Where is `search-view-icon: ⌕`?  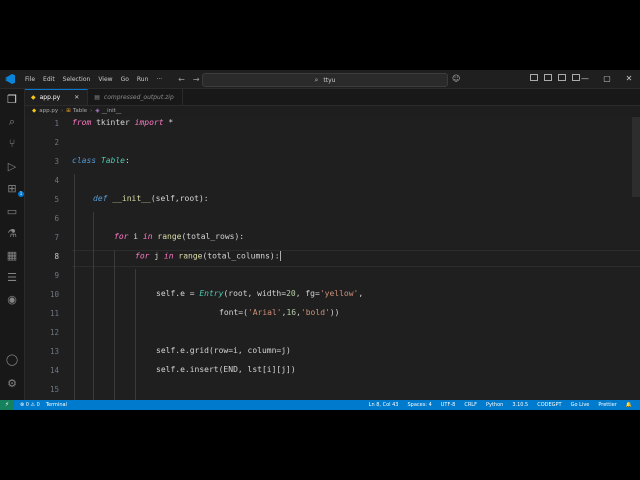
search-view-icon: ⌕ is located at coordinates (12, 122).